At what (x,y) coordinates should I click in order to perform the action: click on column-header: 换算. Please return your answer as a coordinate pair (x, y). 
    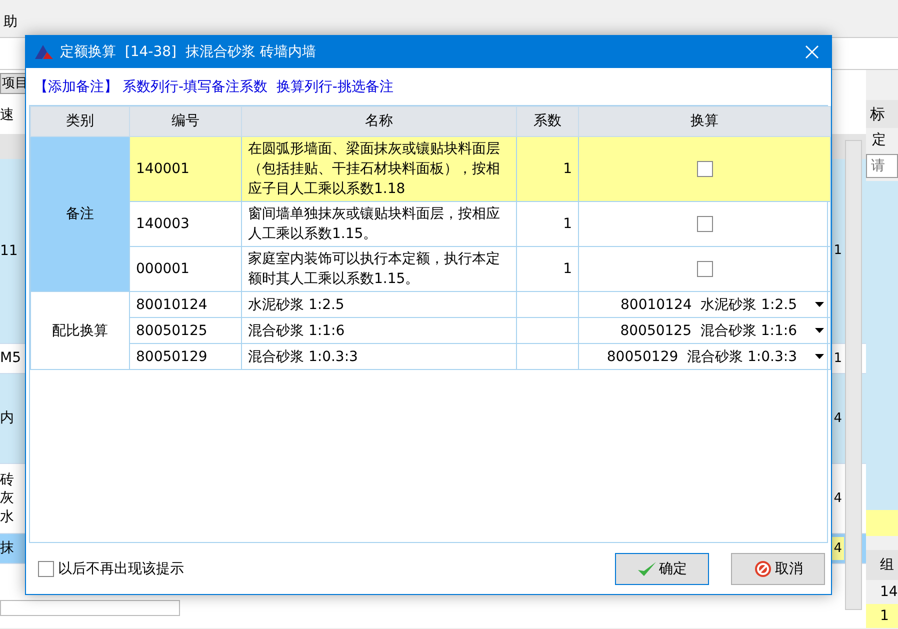
    Looking at the image, I should click on (704, 121).